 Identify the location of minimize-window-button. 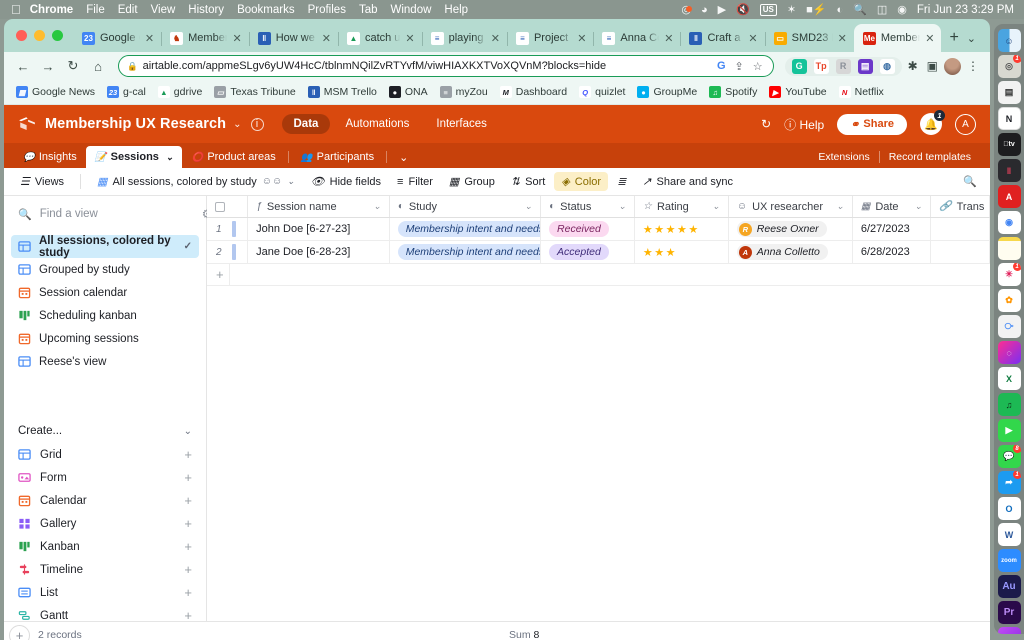
(39, 35).